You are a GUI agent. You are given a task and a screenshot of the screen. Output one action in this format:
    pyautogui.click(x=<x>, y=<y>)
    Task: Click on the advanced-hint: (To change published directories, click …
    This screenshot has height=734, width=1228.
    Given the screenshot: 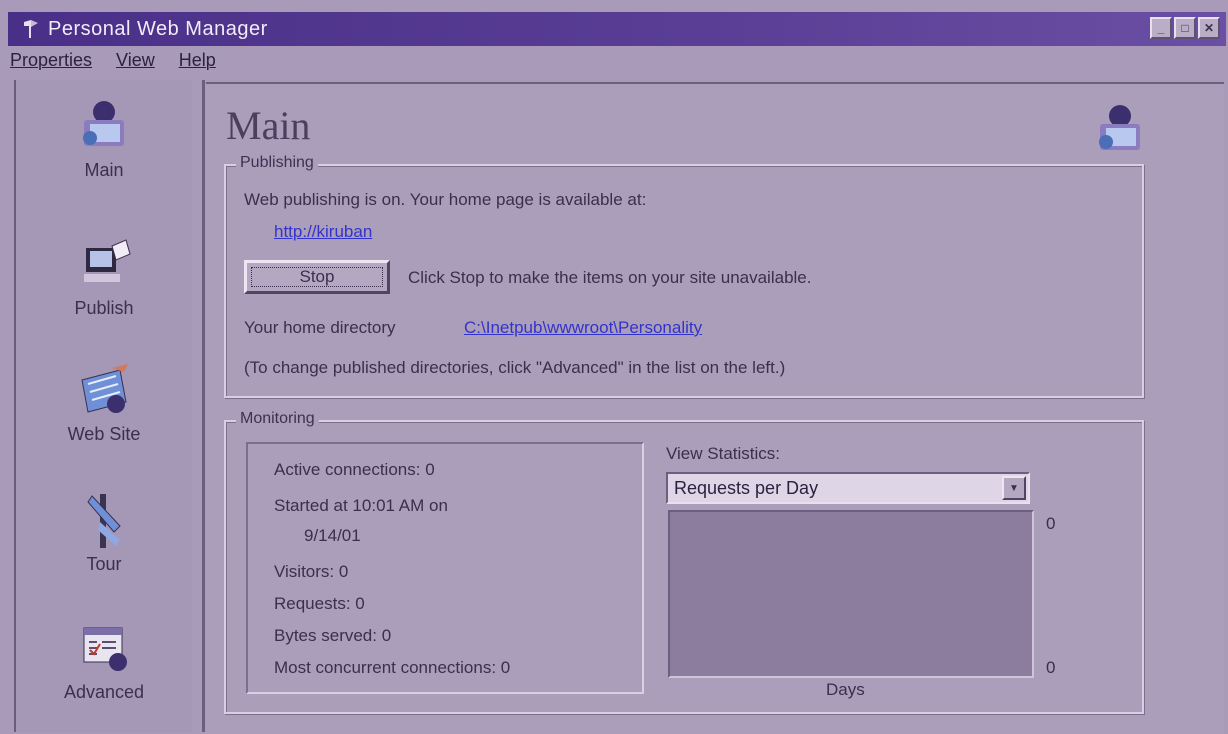 What is the action you would take?
    pyautogui.click(x=515, y=367)
    